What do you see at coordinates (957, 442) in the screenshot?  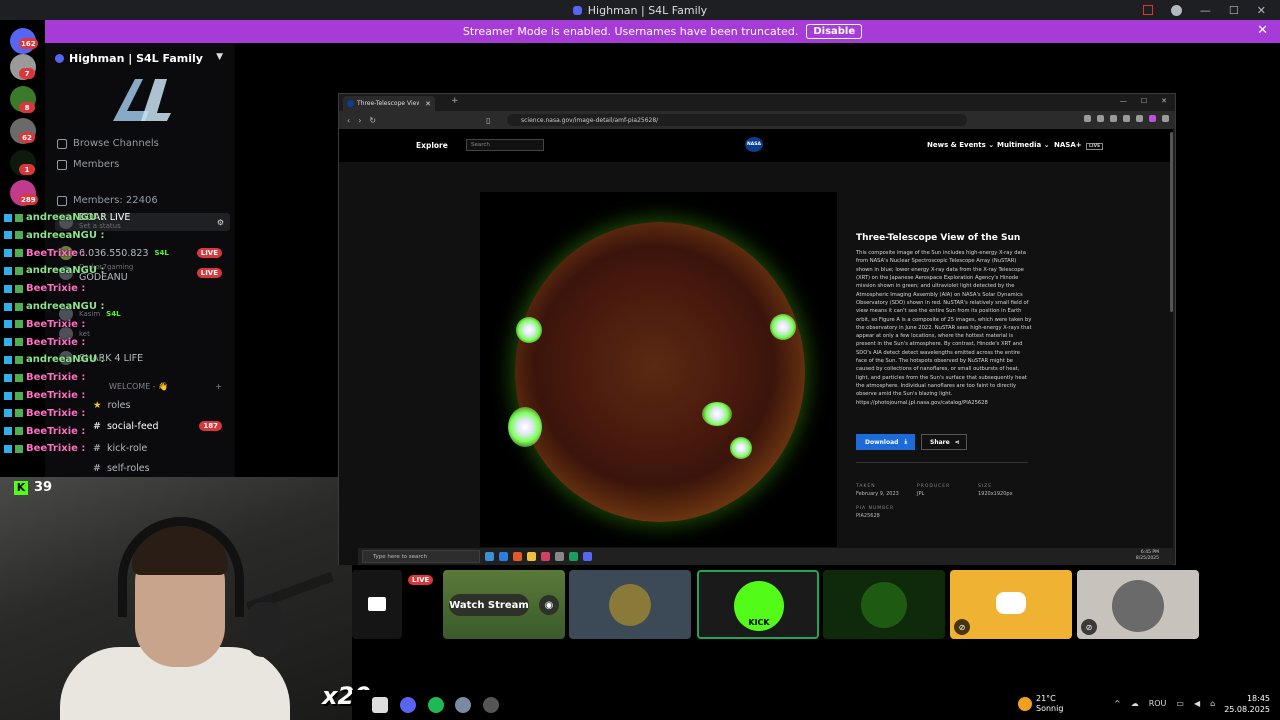 I see `share-icon: ⋖` at bounding box center [957, 442].